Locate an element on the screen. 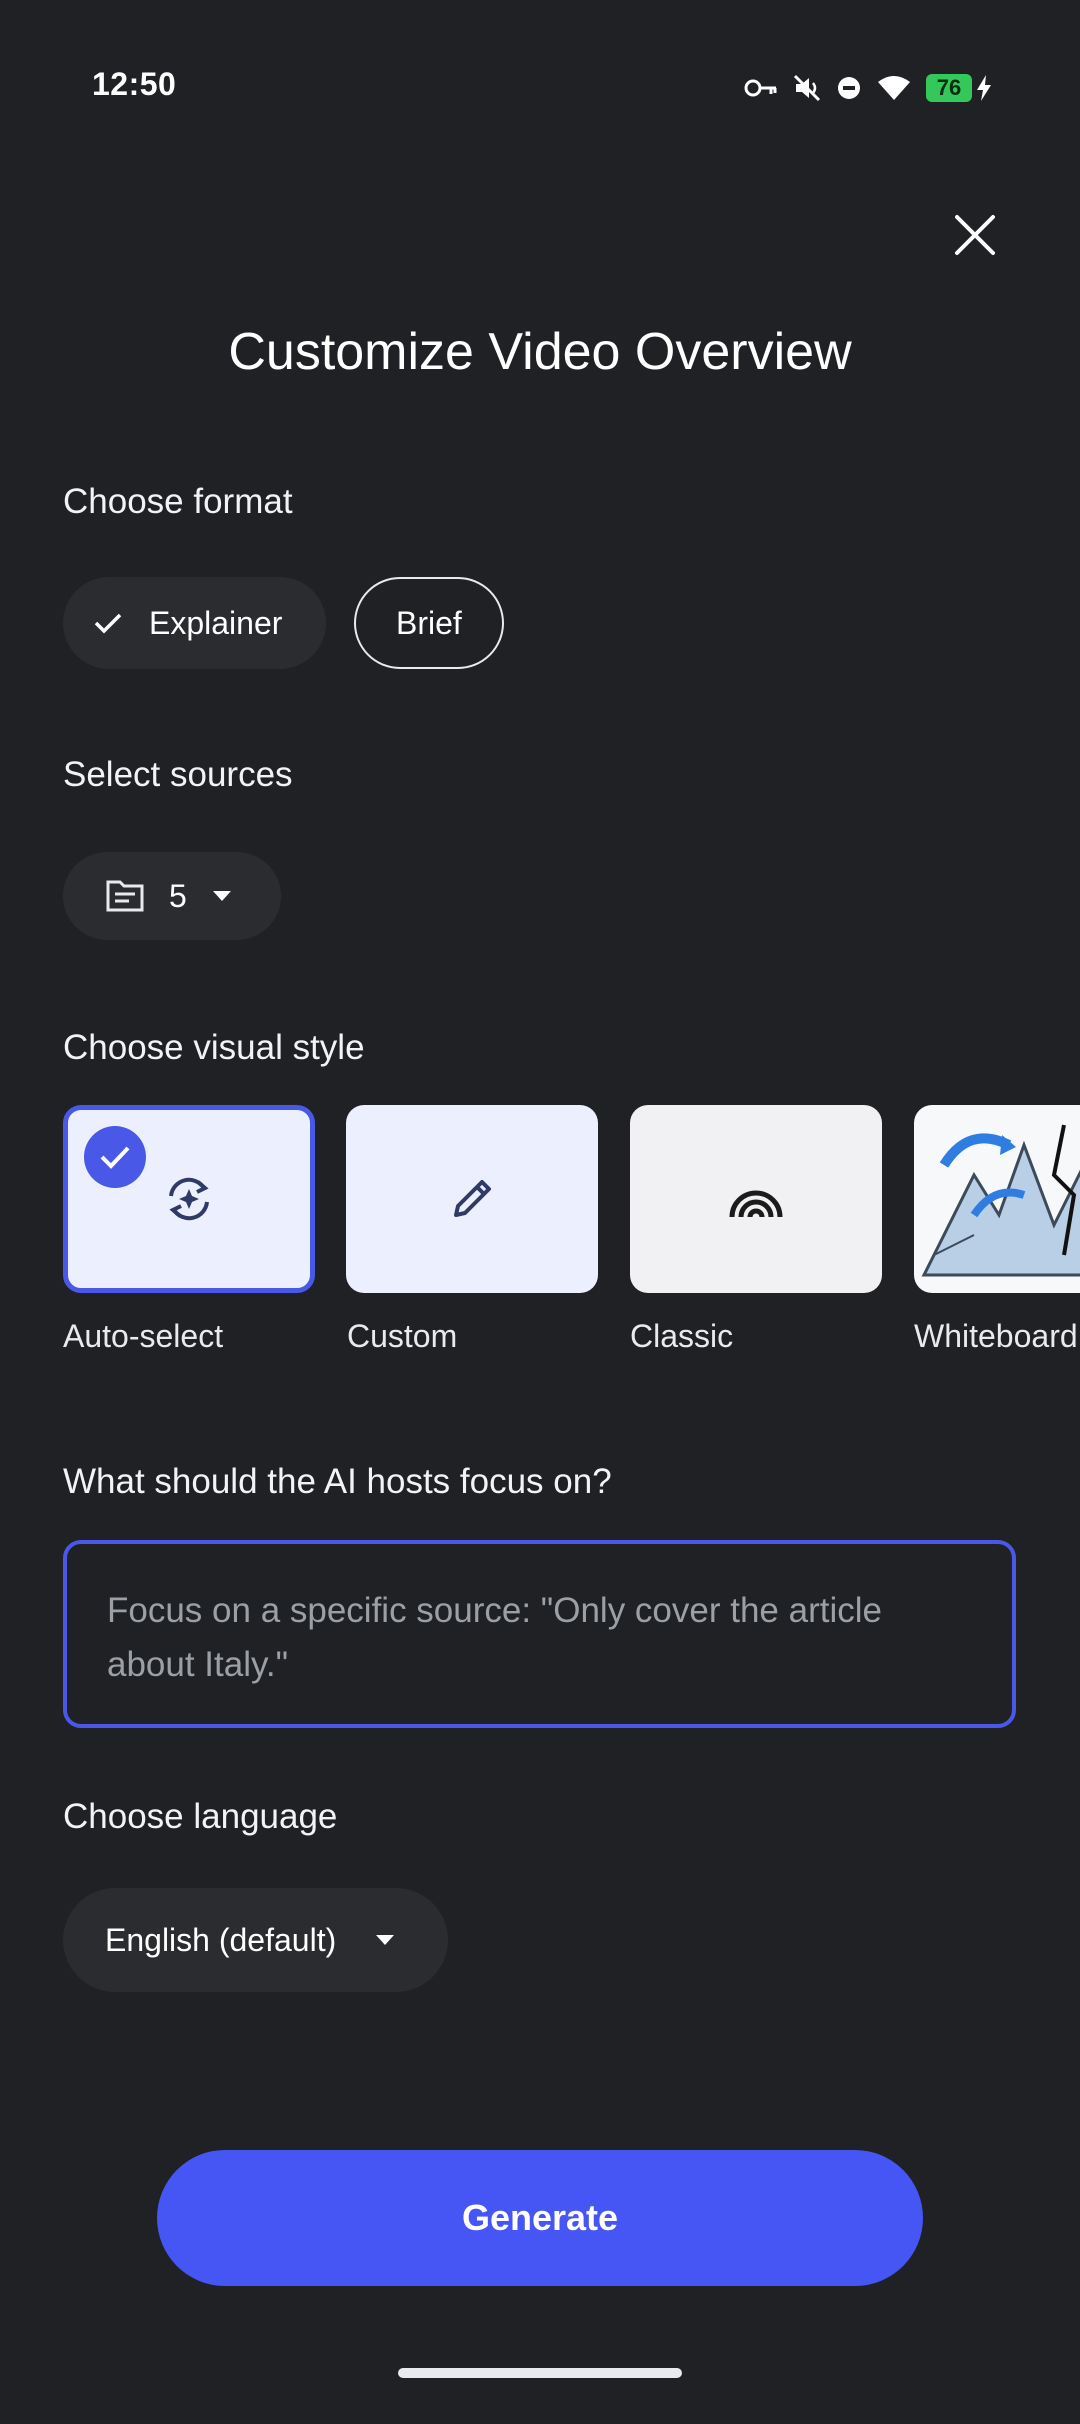  style-label-custom: Custom is located at coordinates (402, 1336).